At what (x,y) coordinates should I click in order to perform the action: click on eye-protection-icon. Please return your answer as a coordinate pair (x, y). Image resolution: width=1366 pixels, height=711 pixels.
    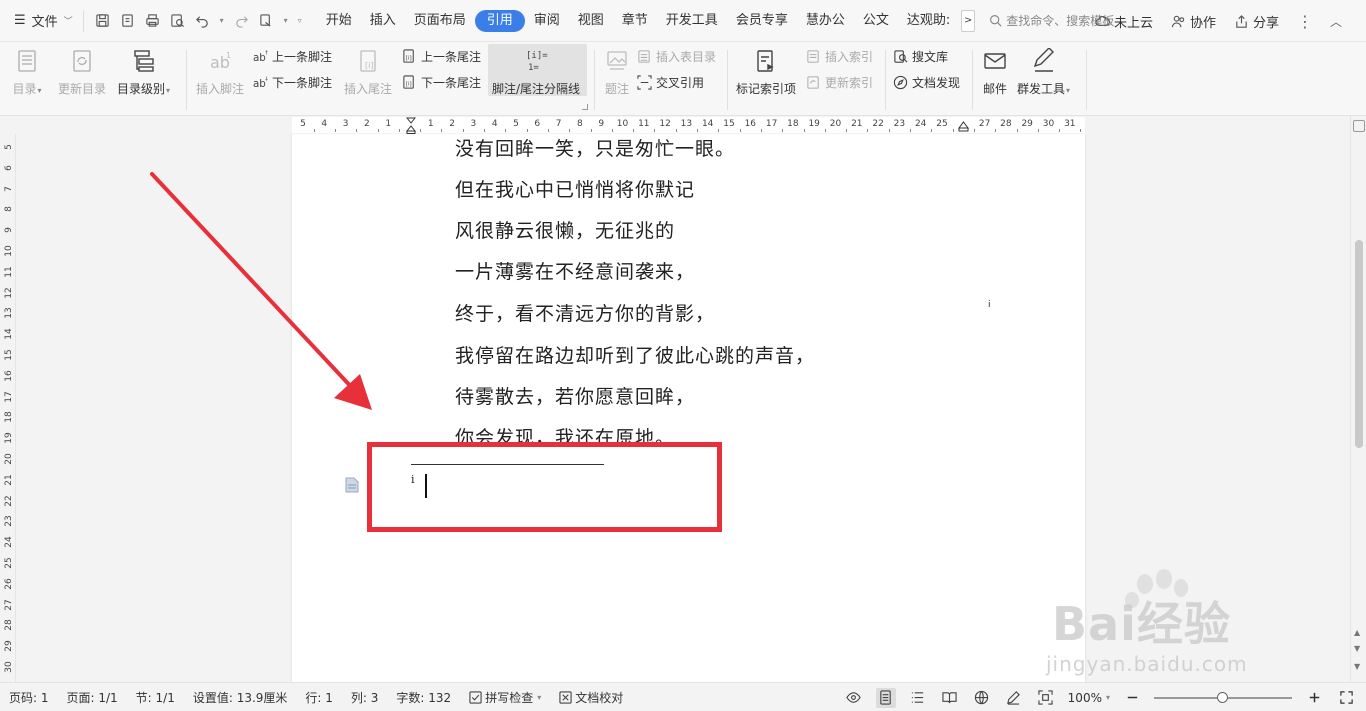
    Looking at the image, I should click on (854, 698).